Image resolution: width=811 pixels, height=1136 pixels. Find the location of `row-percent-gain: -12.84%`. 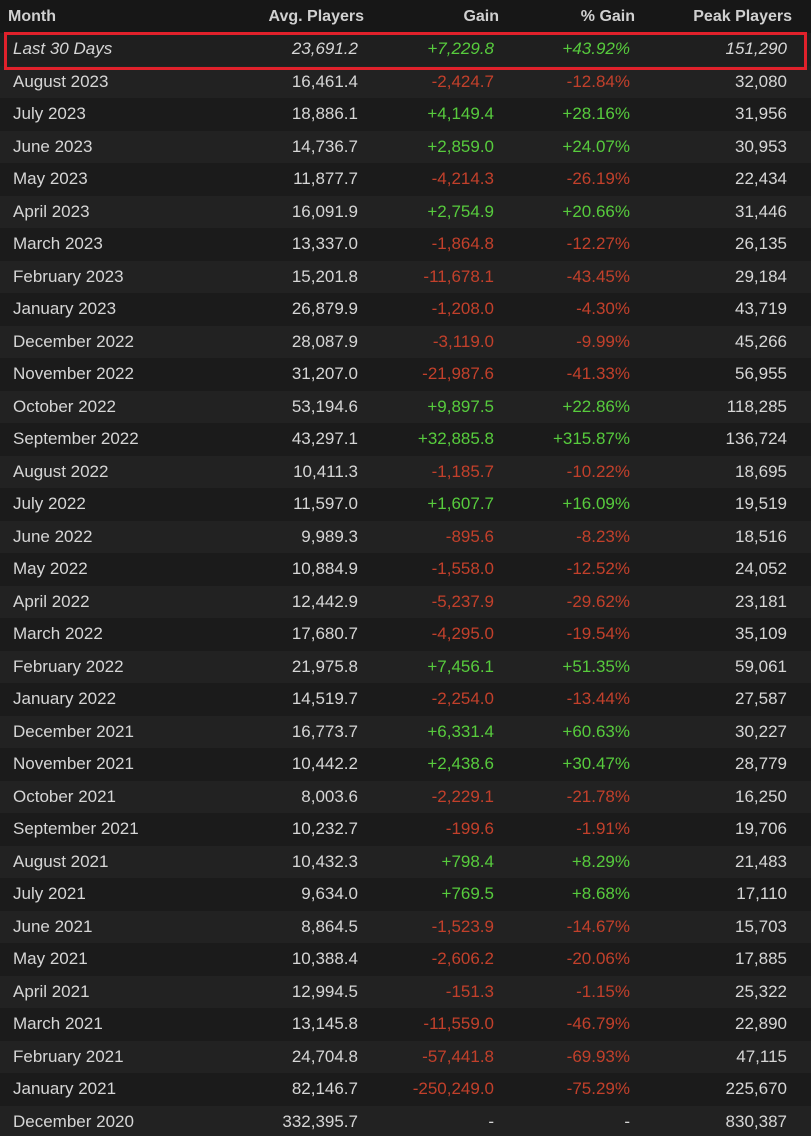

row-percent-gain: -12.84% is located at coordinates (573, 81).